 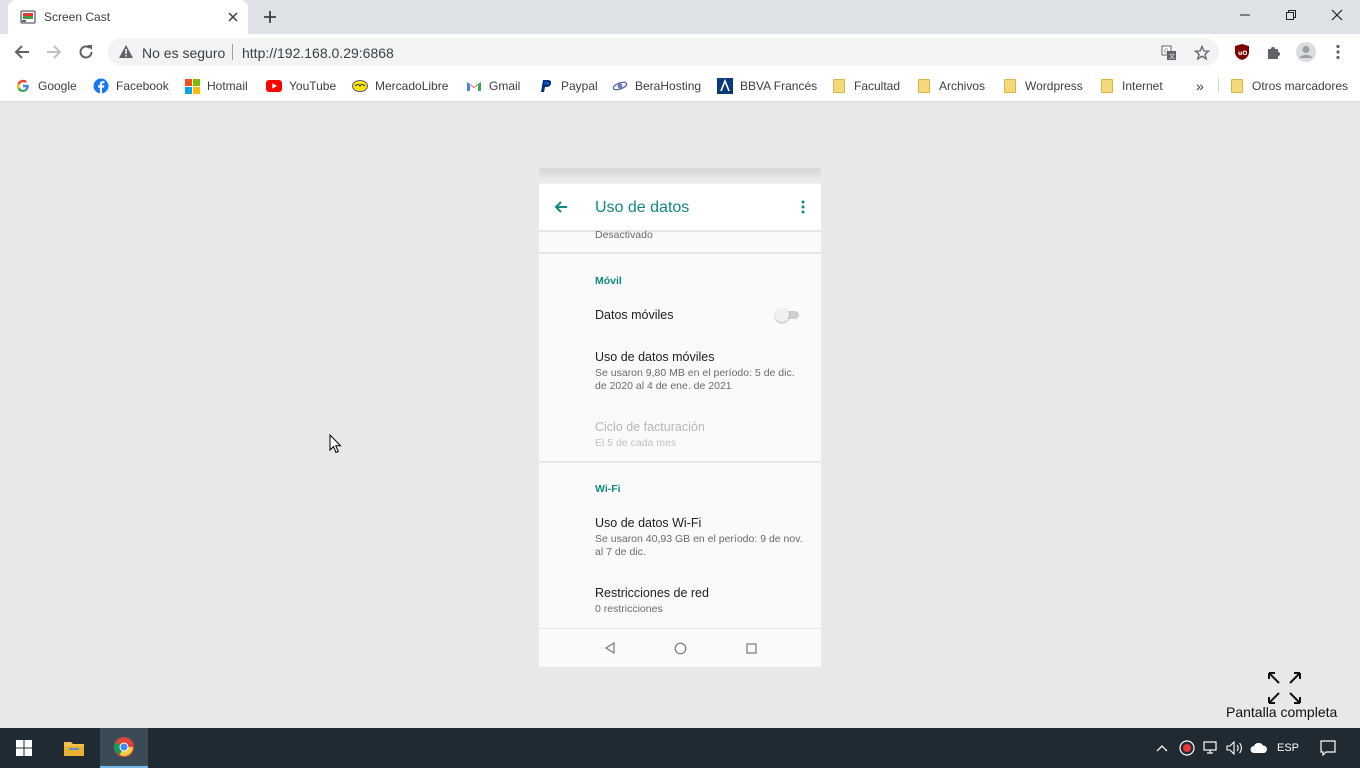 What do you see at coordinates (1054, 86) in the screenshot?
I see `bookmark-label: Wordpress` at bounding box center [1054, 86].